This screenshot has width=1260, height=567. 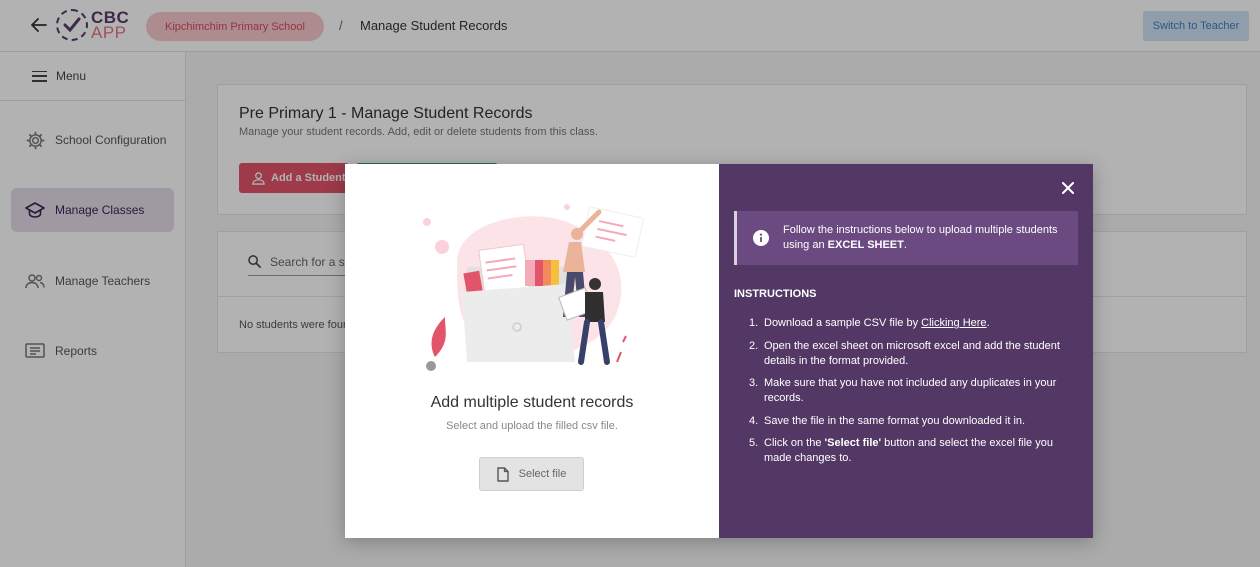 What do you see at coordinates (532, 402) in the screenshot?
I see `modal-title: Add multiple student records` at bounding box center [532, 402].